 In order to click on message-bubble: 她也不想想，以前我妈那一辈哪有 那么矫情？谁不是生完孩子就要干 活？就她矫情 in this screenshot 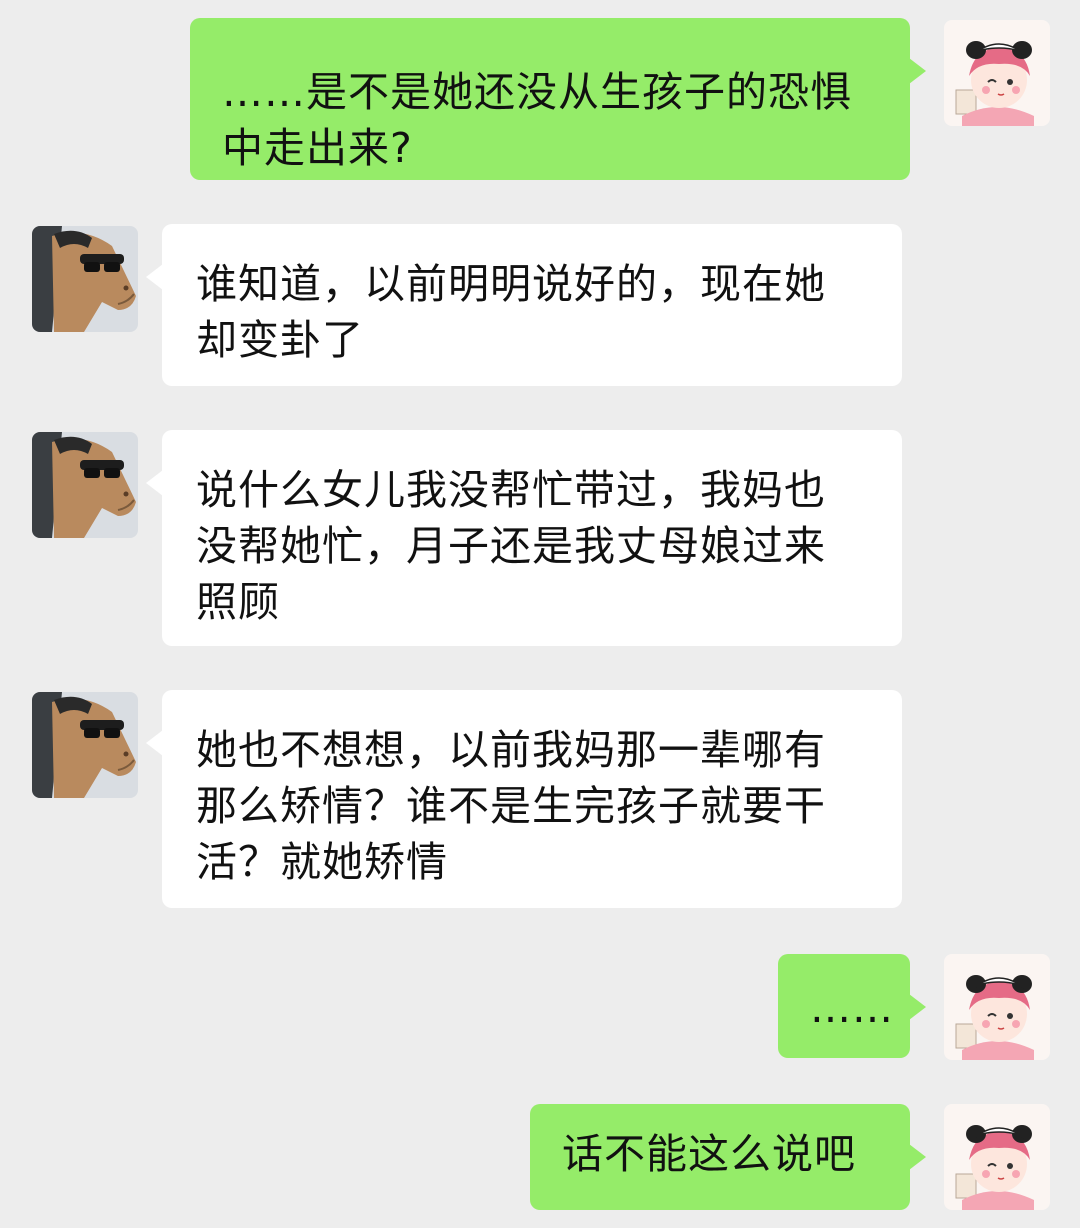, I will do `click(524, 799)`.